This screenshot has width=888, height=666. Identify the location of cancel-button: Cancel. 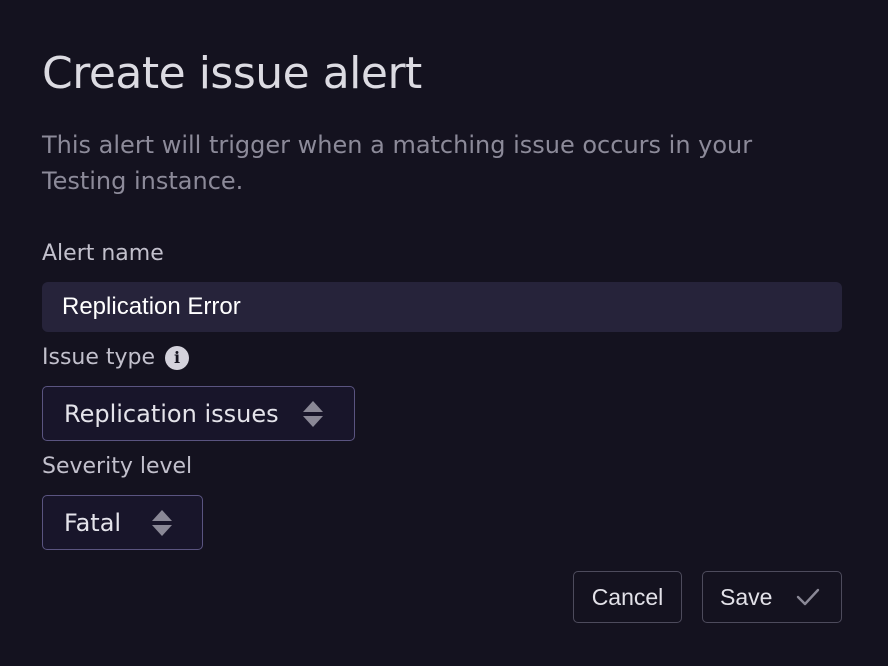
(627, 597).